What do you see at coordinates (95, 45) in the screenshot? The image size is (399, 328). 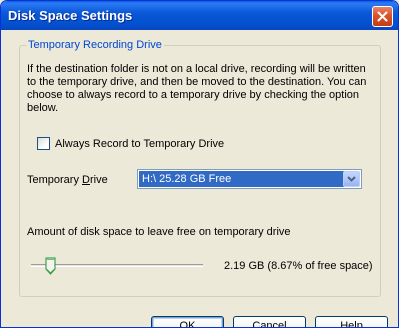 I see `group-legend: Temporary Recording Drive` at bounding box center [95, 45].